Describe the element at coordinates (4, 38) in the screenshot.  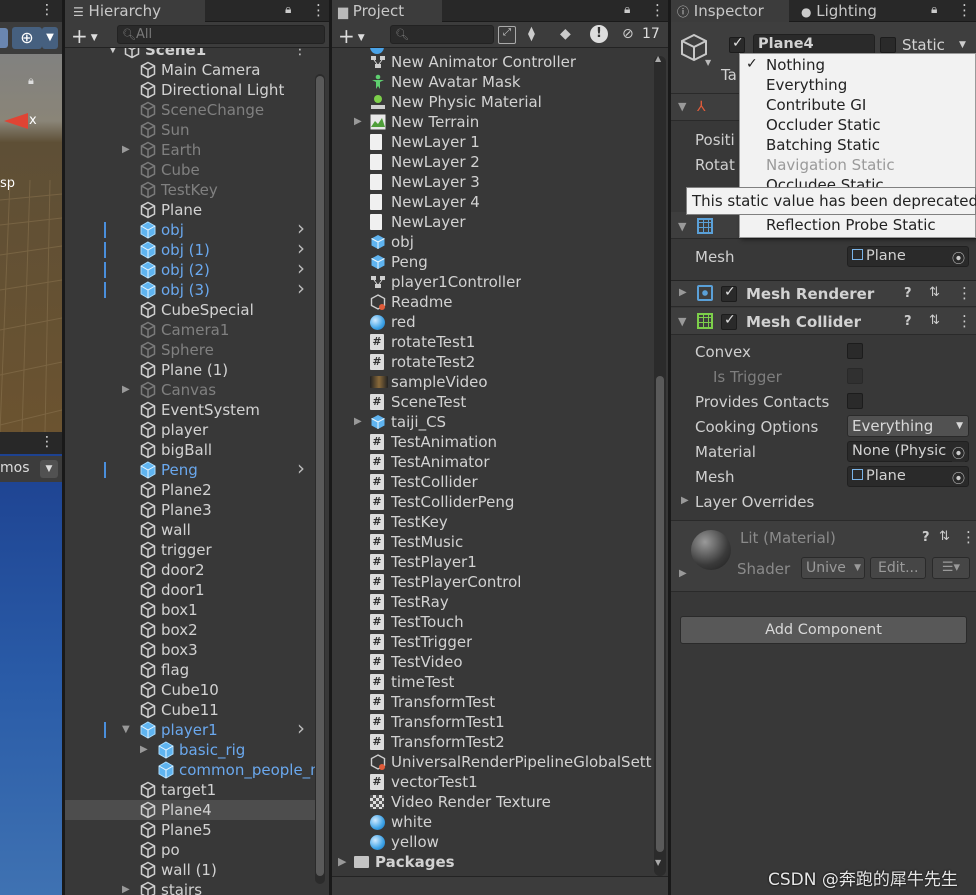
I see `scene-tool-button` at that location.